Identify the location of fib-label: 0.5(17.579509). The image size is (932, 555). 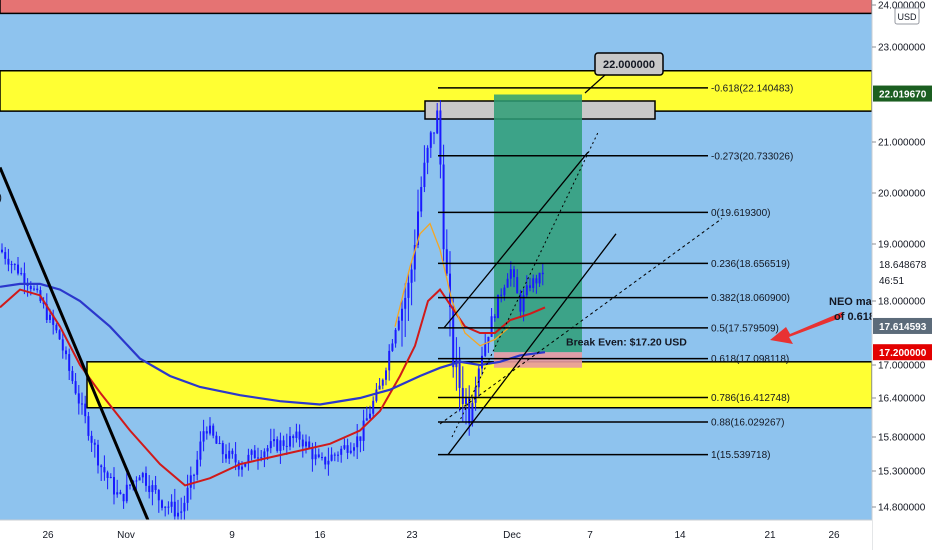
(745, 328).